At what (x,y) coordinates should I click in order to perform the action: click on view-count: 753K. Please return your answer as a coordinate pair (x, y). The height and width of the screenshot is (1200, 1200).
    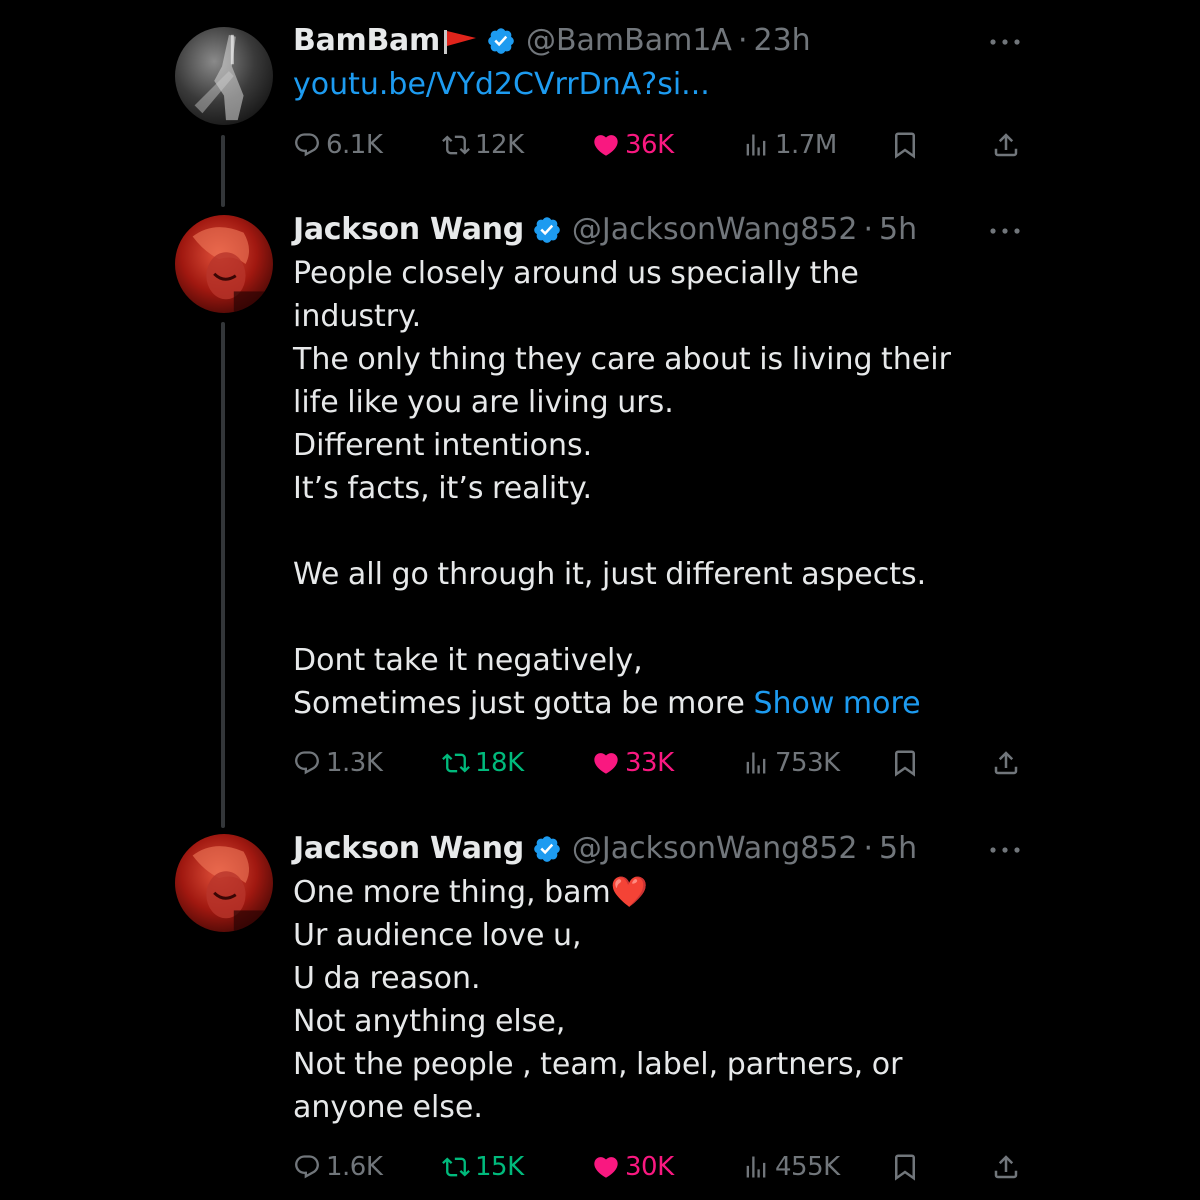
    Looking at the image, I should click on (807, 763).